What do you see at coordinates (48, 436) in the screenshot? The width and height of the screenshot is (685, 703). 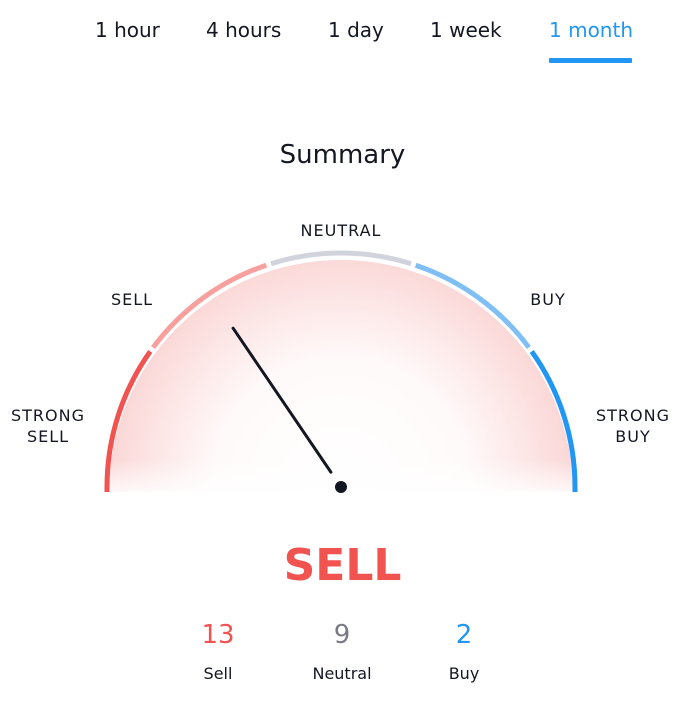 I see `label-strong-sell-line2: SELL` at bounding box center [48, 436].